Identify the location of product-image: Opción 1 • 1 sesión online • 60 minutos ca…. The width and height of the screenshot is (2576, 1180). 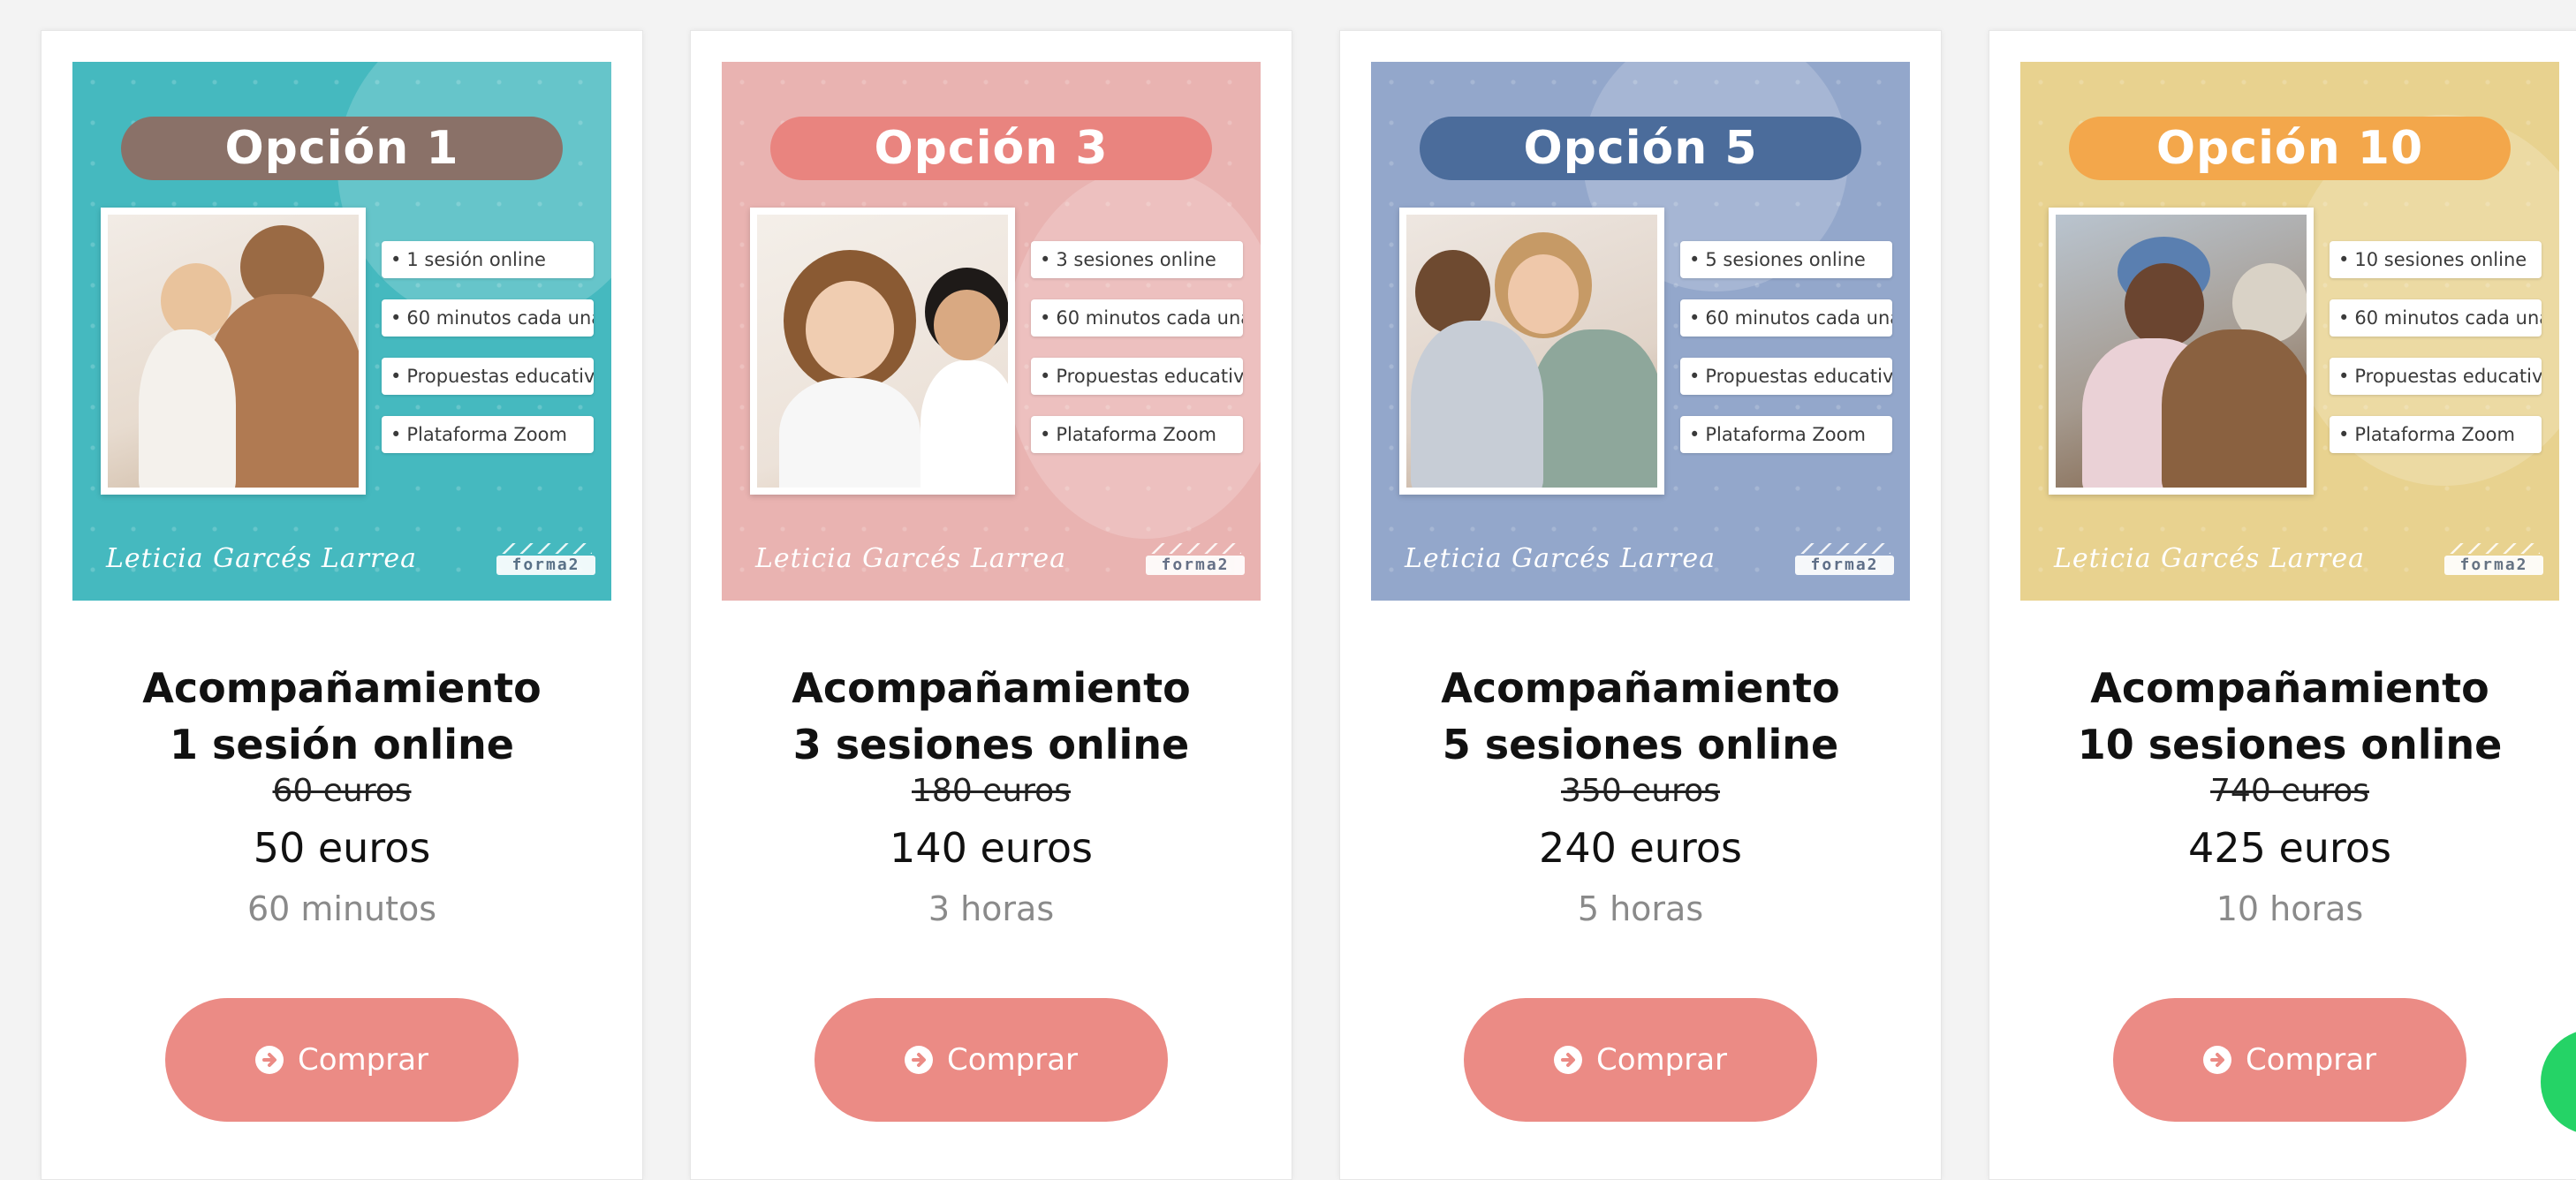
(342, 331).